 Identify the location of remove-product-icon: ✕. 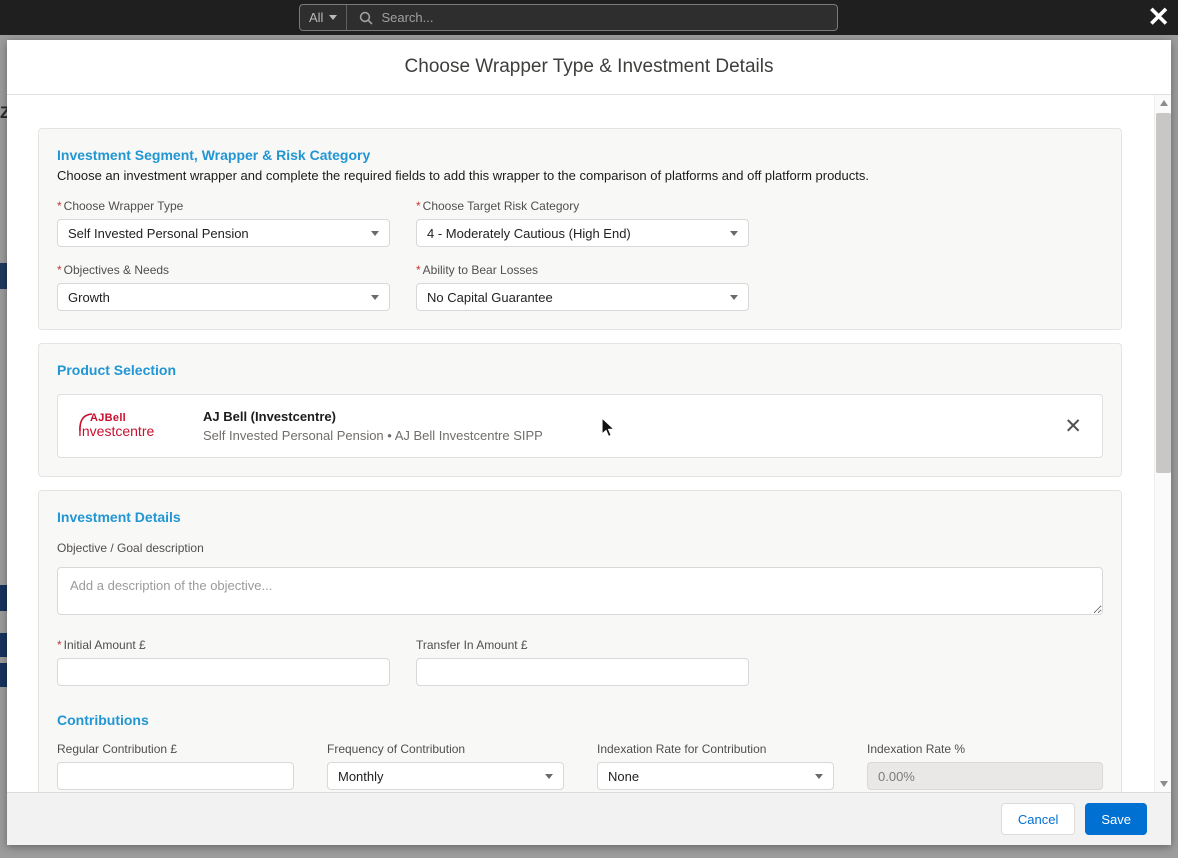
(1073, 426).